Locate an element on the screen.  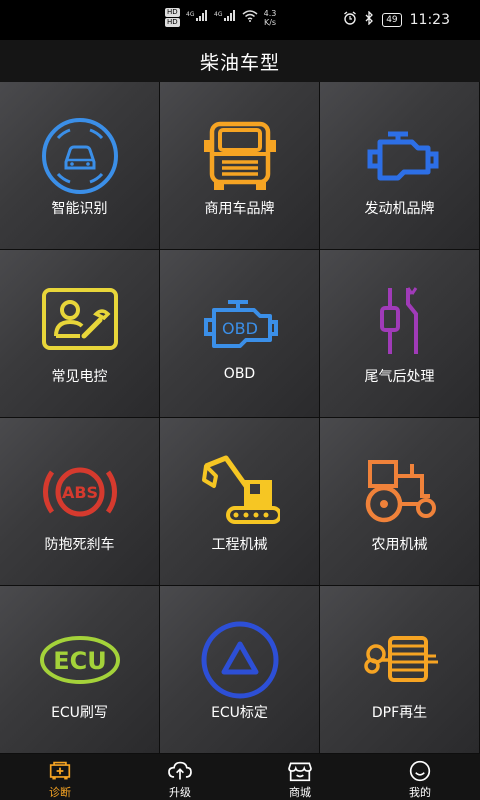
abs-text: ABS is located at coordinates (80, 492).